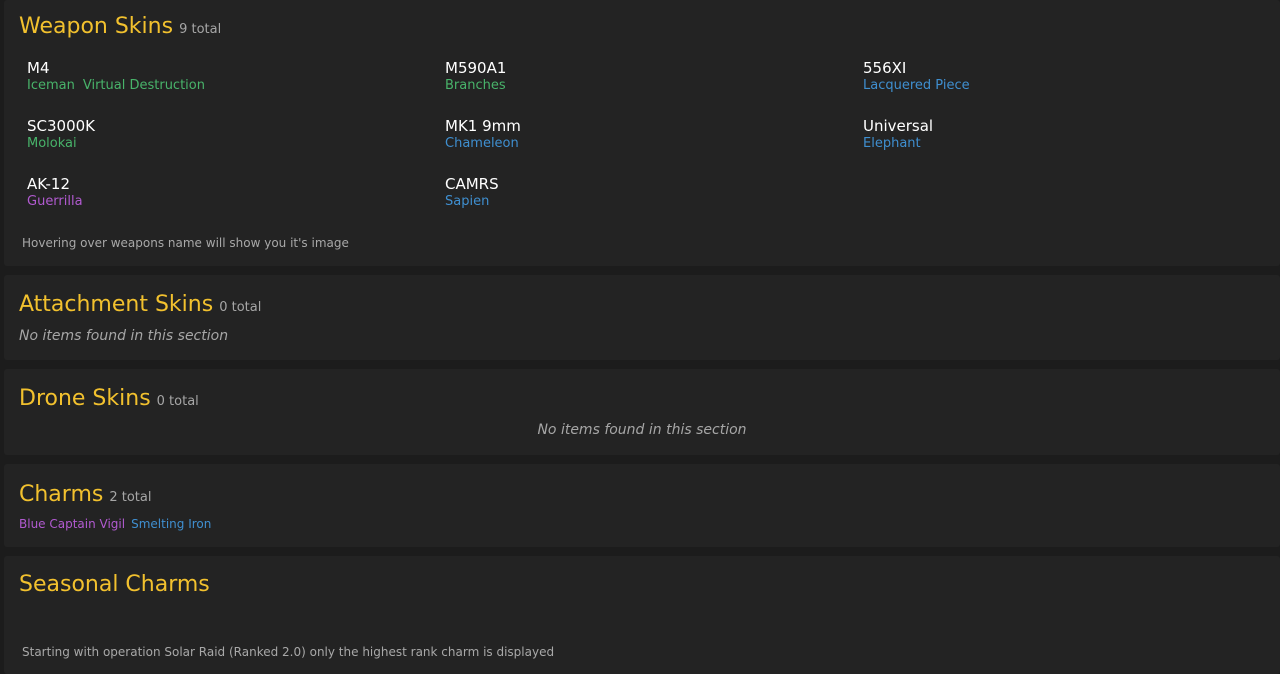  What do you see at coordinates (51, 85) in the screenshot?
I see `skin-label: Iceman` at bounding box center [51, 85].